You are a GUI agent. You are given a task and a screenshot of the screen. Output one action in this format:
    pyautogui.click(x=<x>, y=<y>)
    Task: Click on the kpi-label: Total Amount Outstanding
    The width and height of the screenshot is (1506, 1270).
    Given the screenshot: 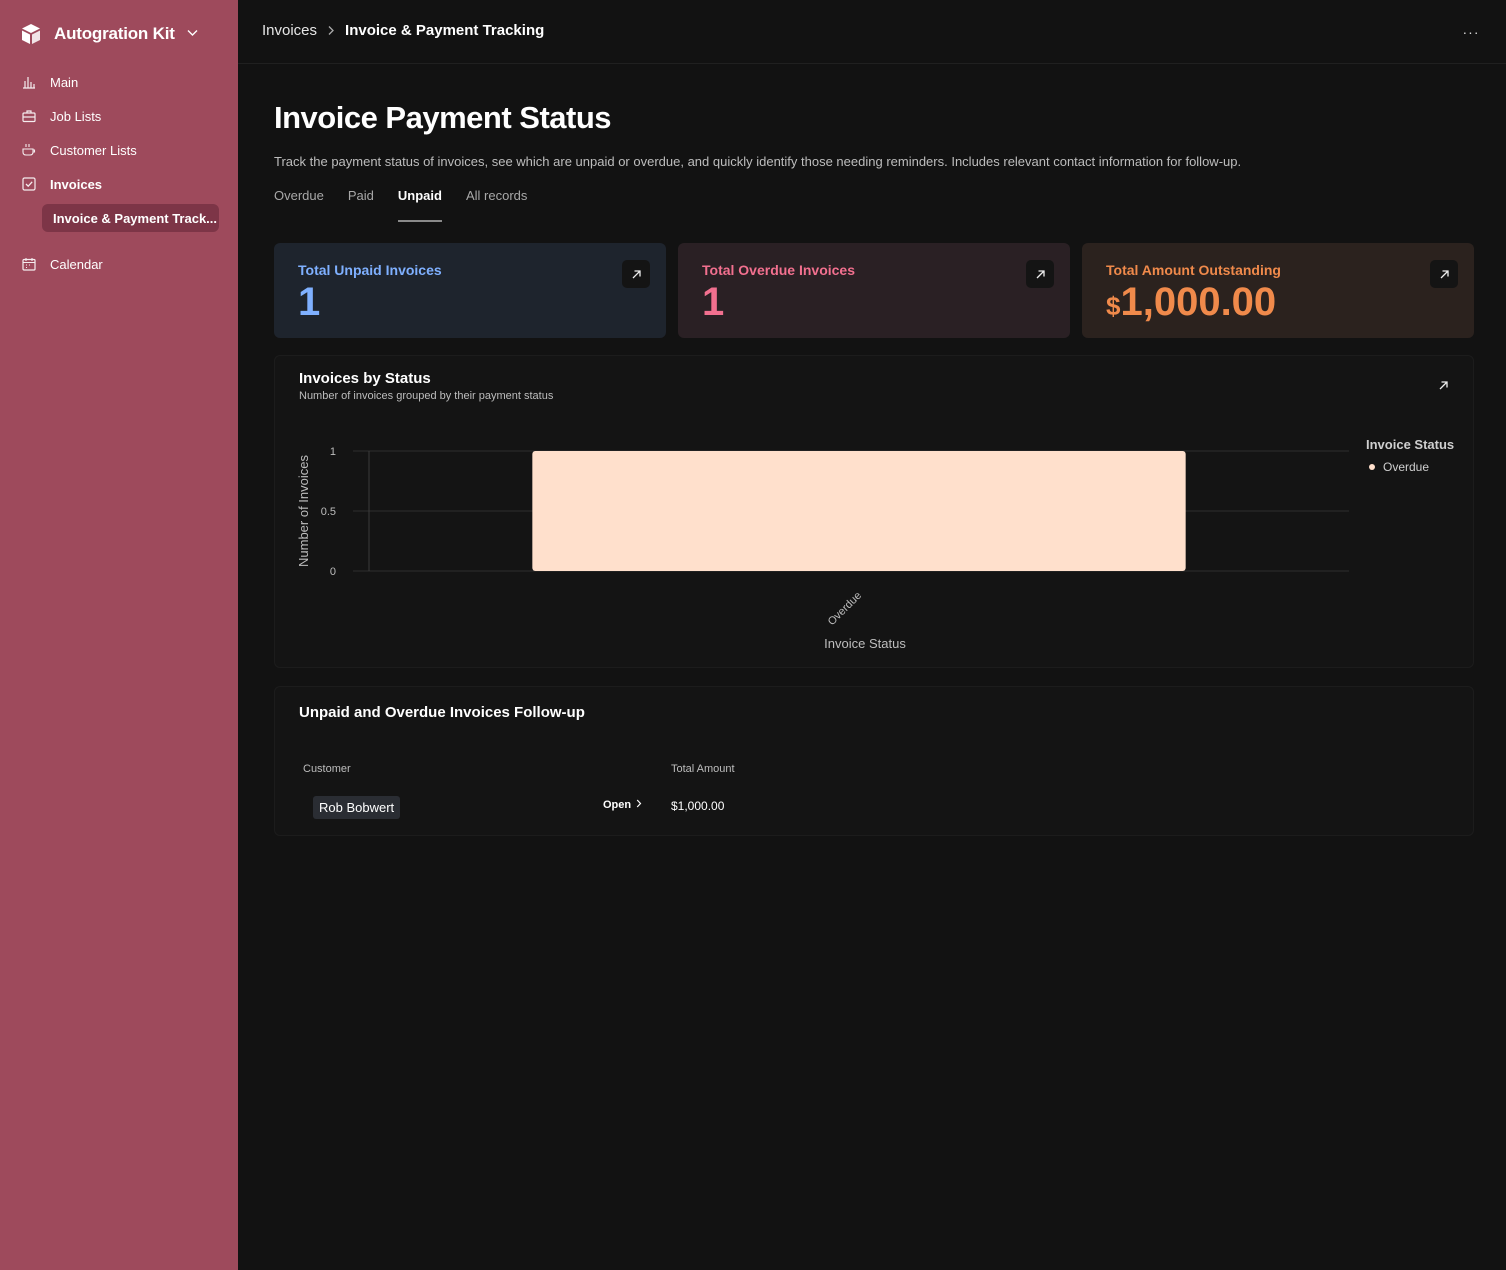 What is the action you would take?
    pyautogui.click(x=1193, y=270)
    